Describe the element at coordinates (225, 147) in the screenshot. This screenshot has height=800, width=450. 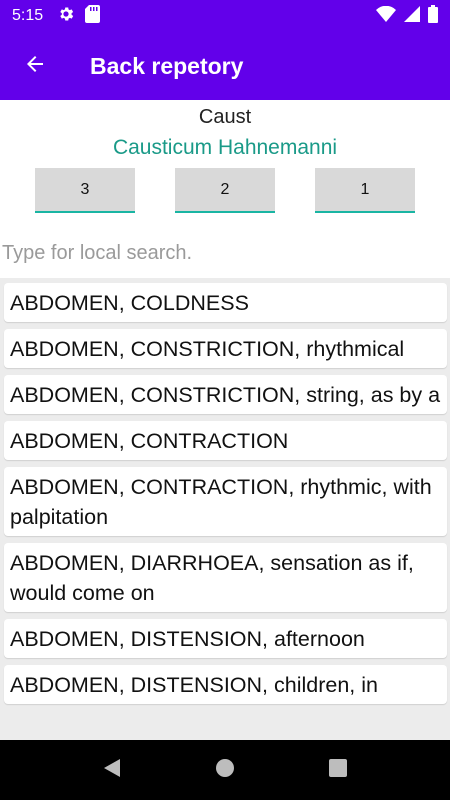
I see `remedy-full-name: Causticum Hahnemanni` at that location.